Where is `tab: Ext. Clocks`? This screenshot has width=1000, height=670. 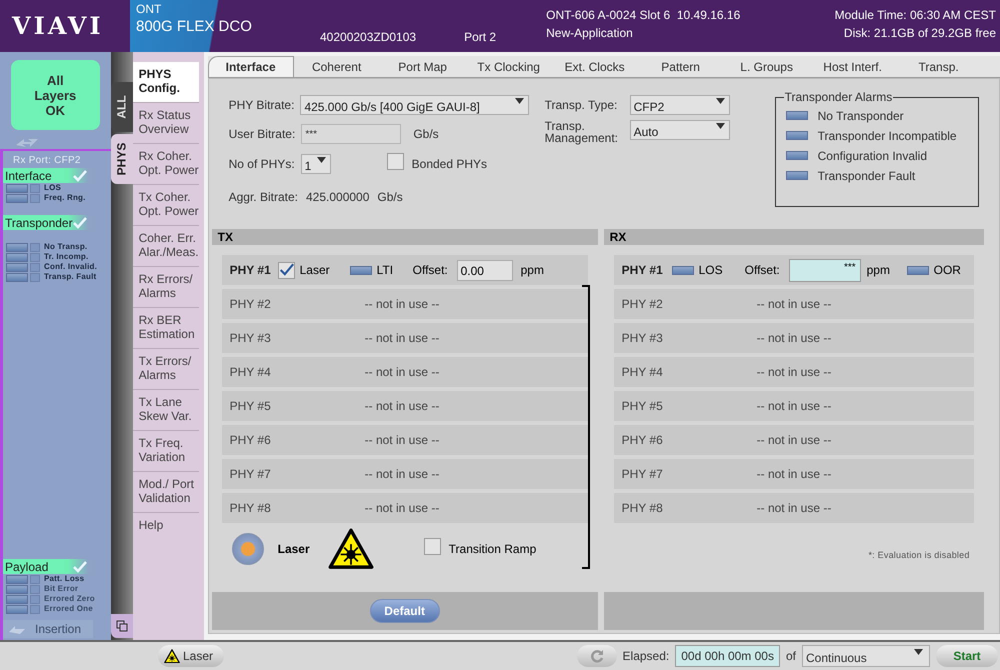 tab: Ext. Clocks is located at coordinates (595, 67).